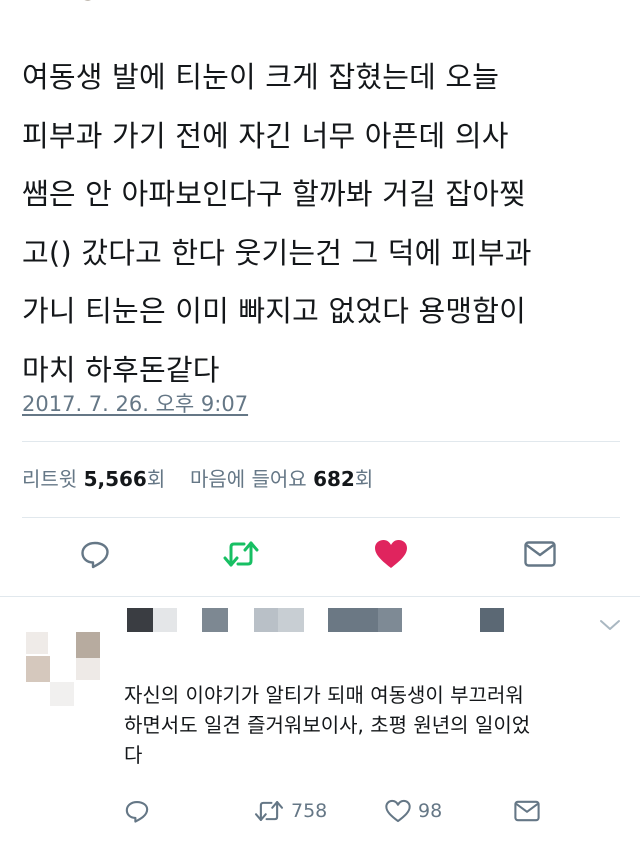 The image size is (640, 849). What do you see at coordinates (248, 479) in the screenshot?
I see `like-stat-label: 마음에 들어요` at bounding box center [248, 479].